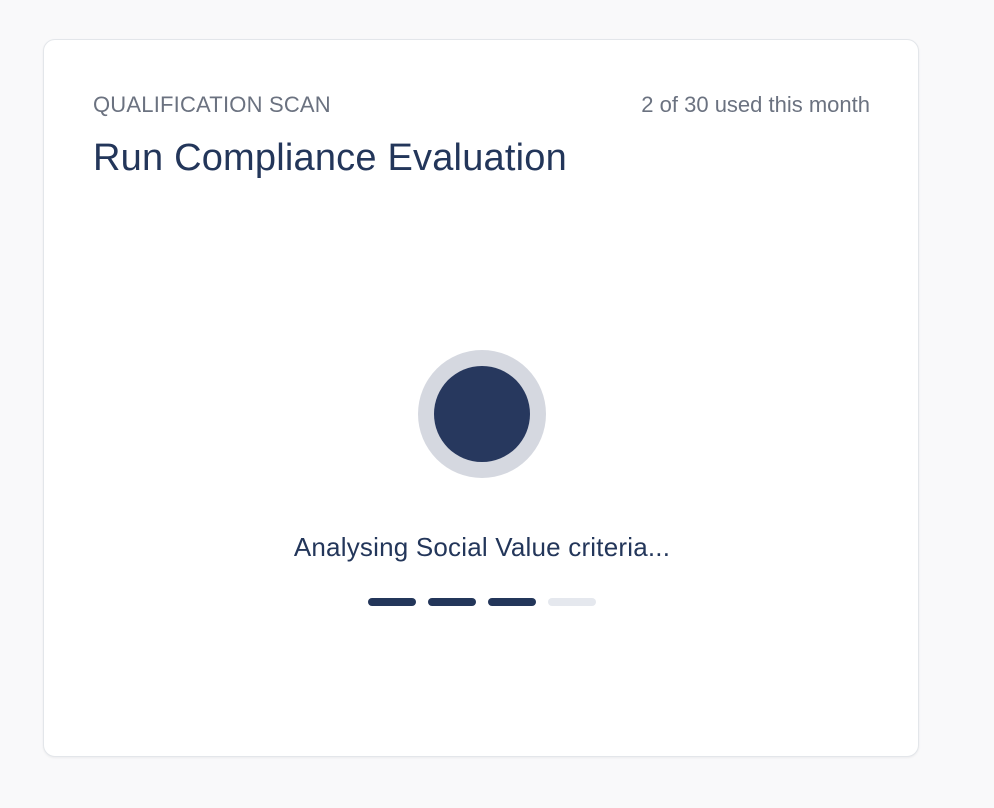 Image resolution: width=994 pixels, height=808 pixels. I want to click on loading-spinner-icon, so click(482, 414).